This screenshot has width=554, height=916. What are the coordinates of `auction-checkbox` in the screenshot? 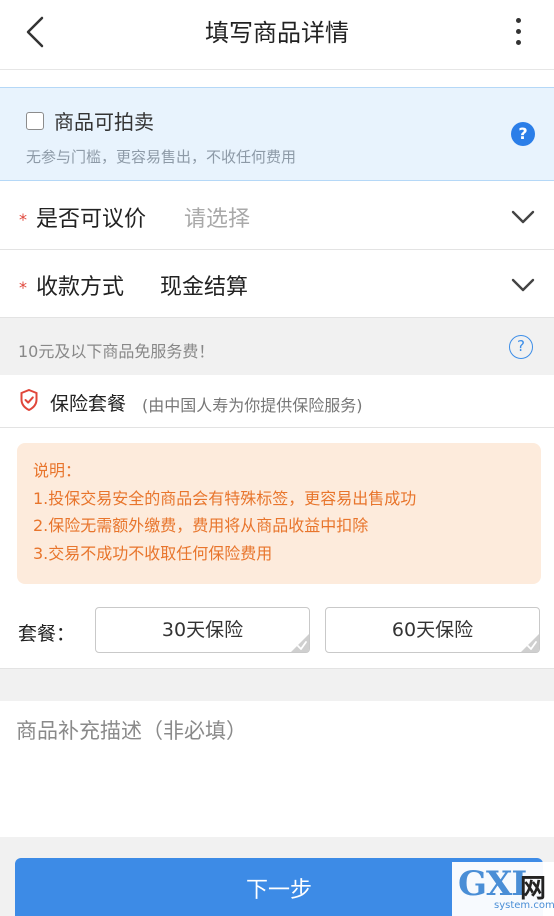 It's located at (35, 121).